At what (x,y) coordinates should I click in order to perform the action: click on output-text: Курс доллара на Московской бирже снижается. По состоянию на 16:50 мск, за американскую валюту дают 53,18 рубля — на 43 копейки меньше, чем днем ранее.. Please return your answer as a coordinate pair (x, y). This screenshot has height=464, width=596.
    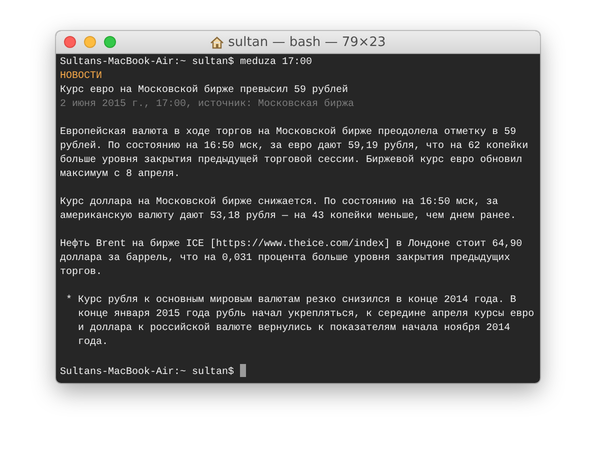
    Looking at the image, I should click on (289, 210).